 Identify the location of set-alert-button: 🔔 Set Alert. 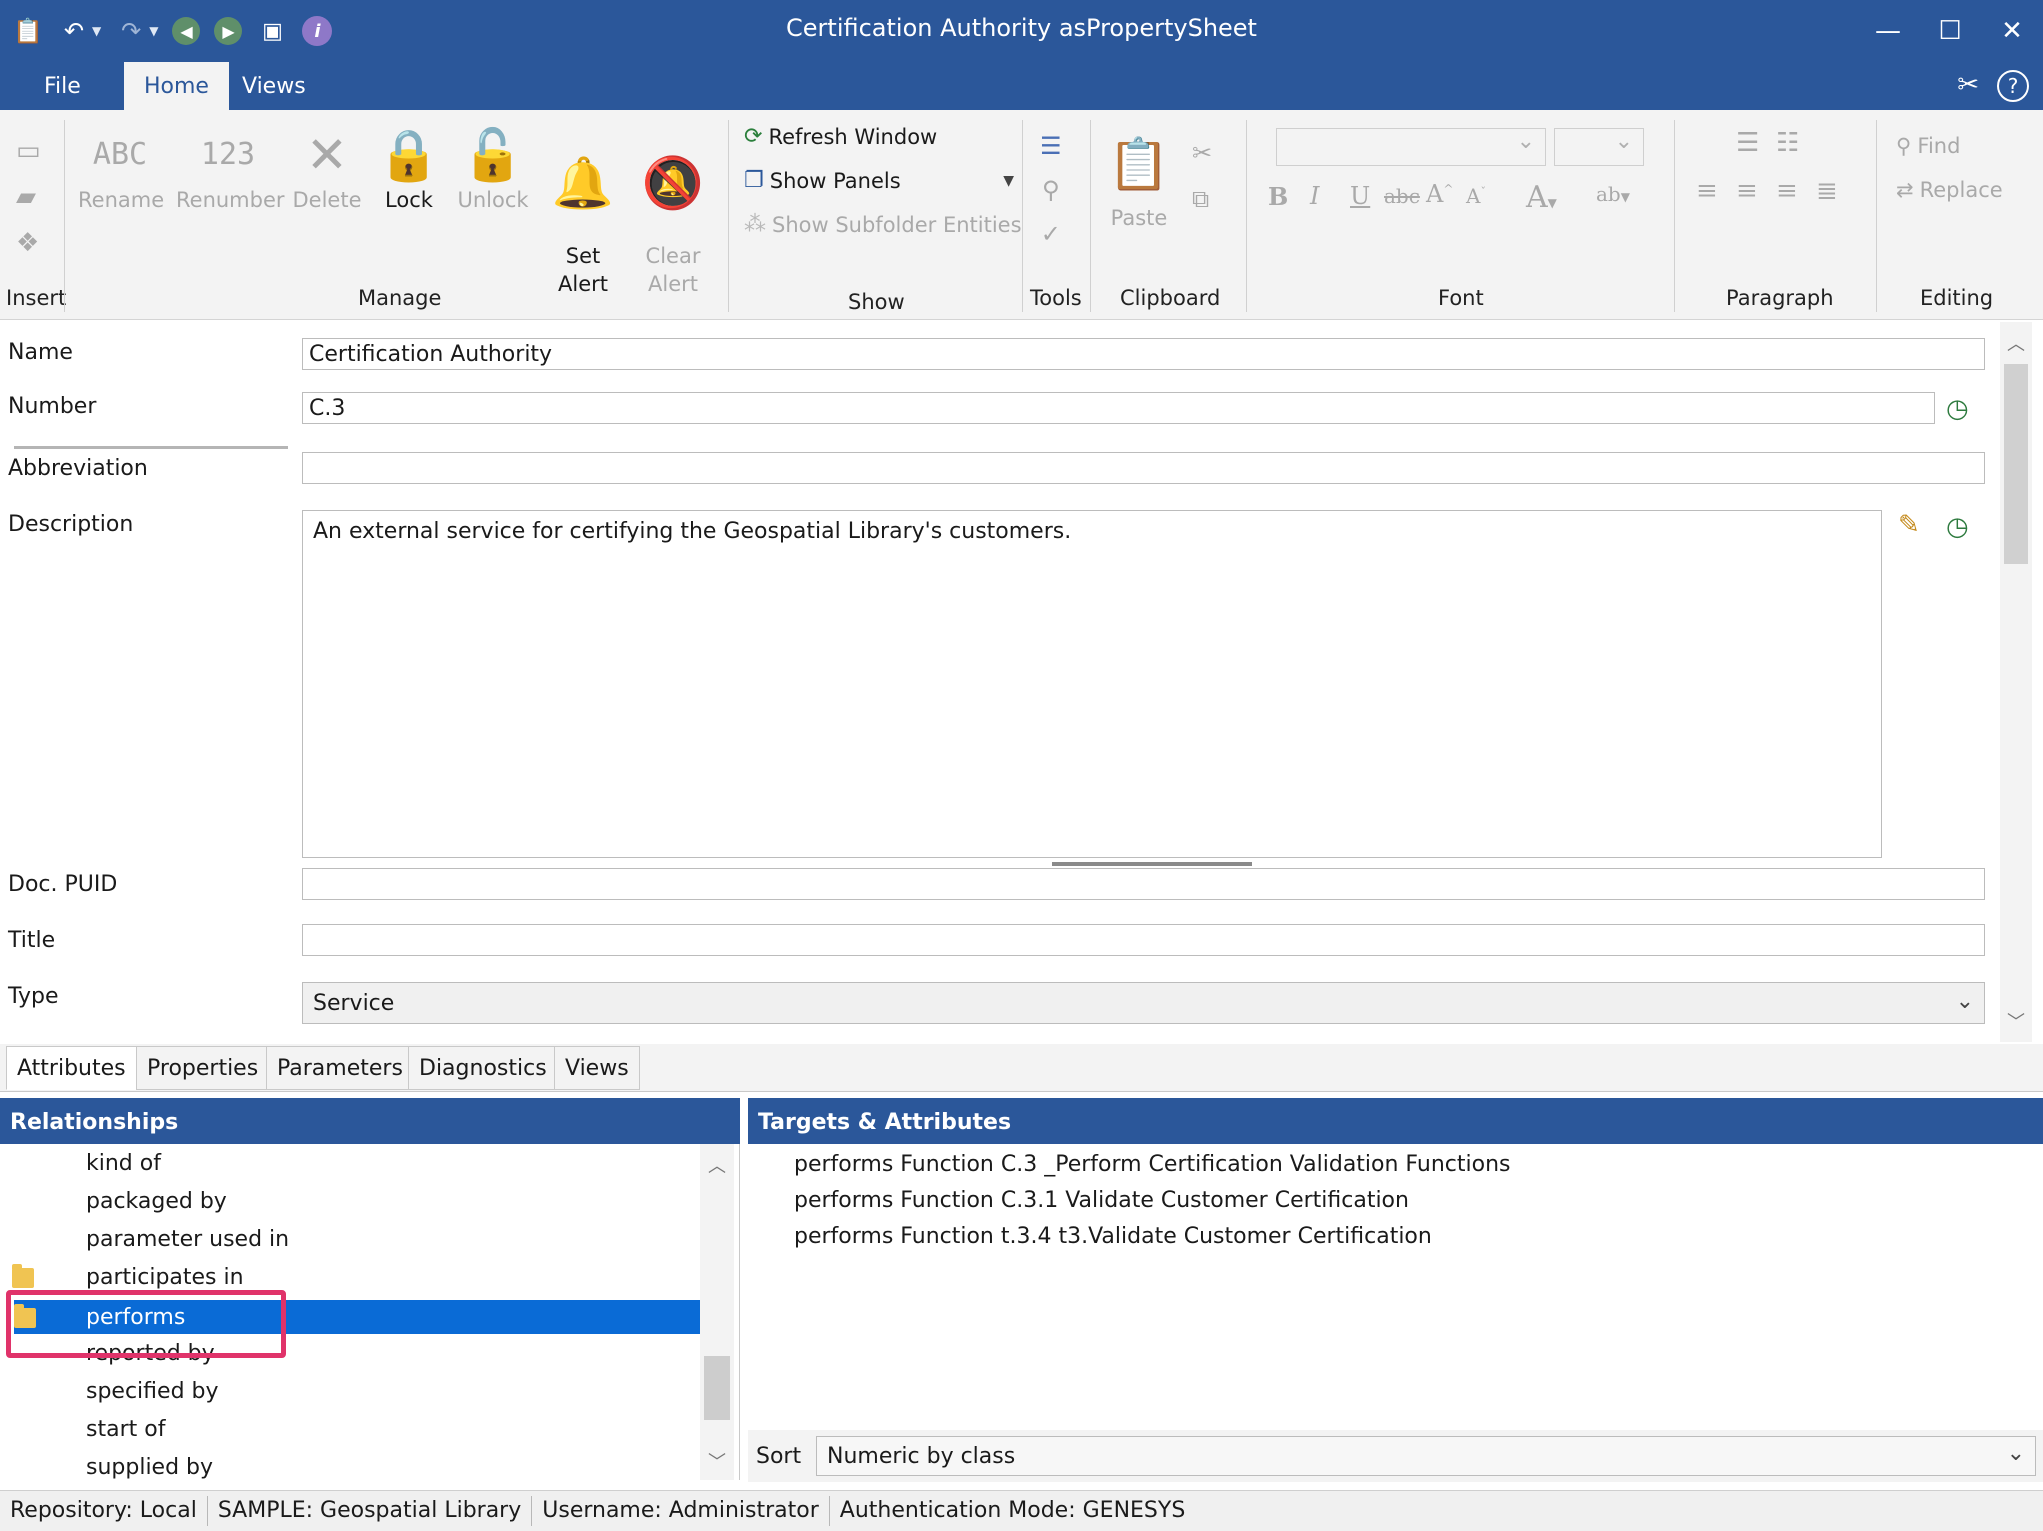
(583, 225).